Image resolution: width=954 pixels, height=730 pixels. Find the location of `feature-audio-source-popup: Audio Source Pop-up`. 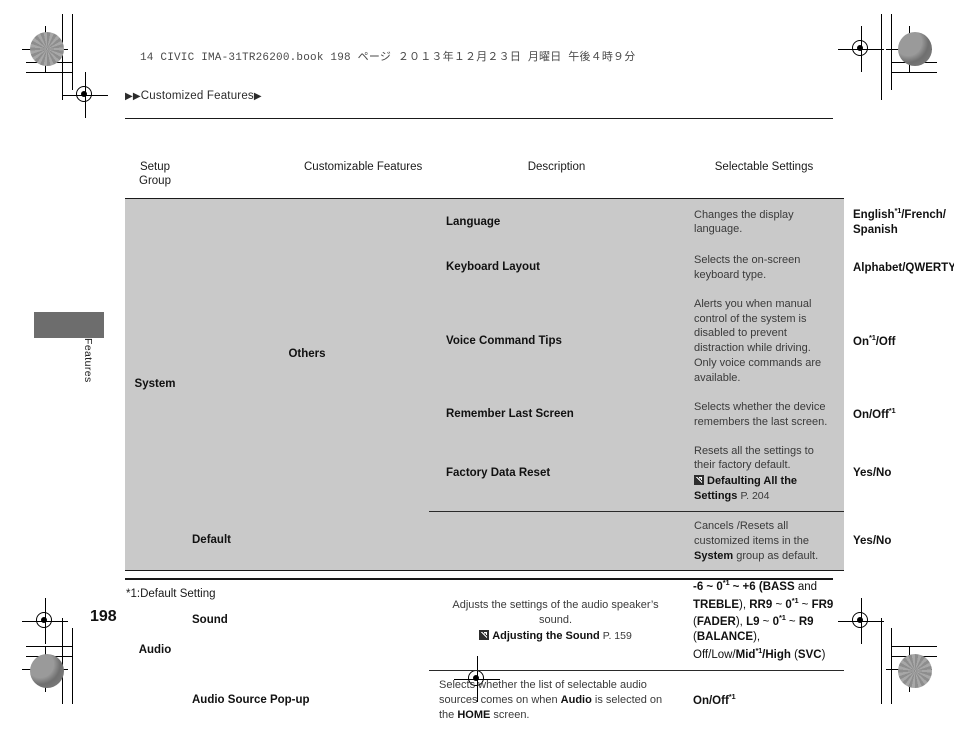

feature-audio-source-popup: Audio Source Pop-up is located at coordinates (251, 699).